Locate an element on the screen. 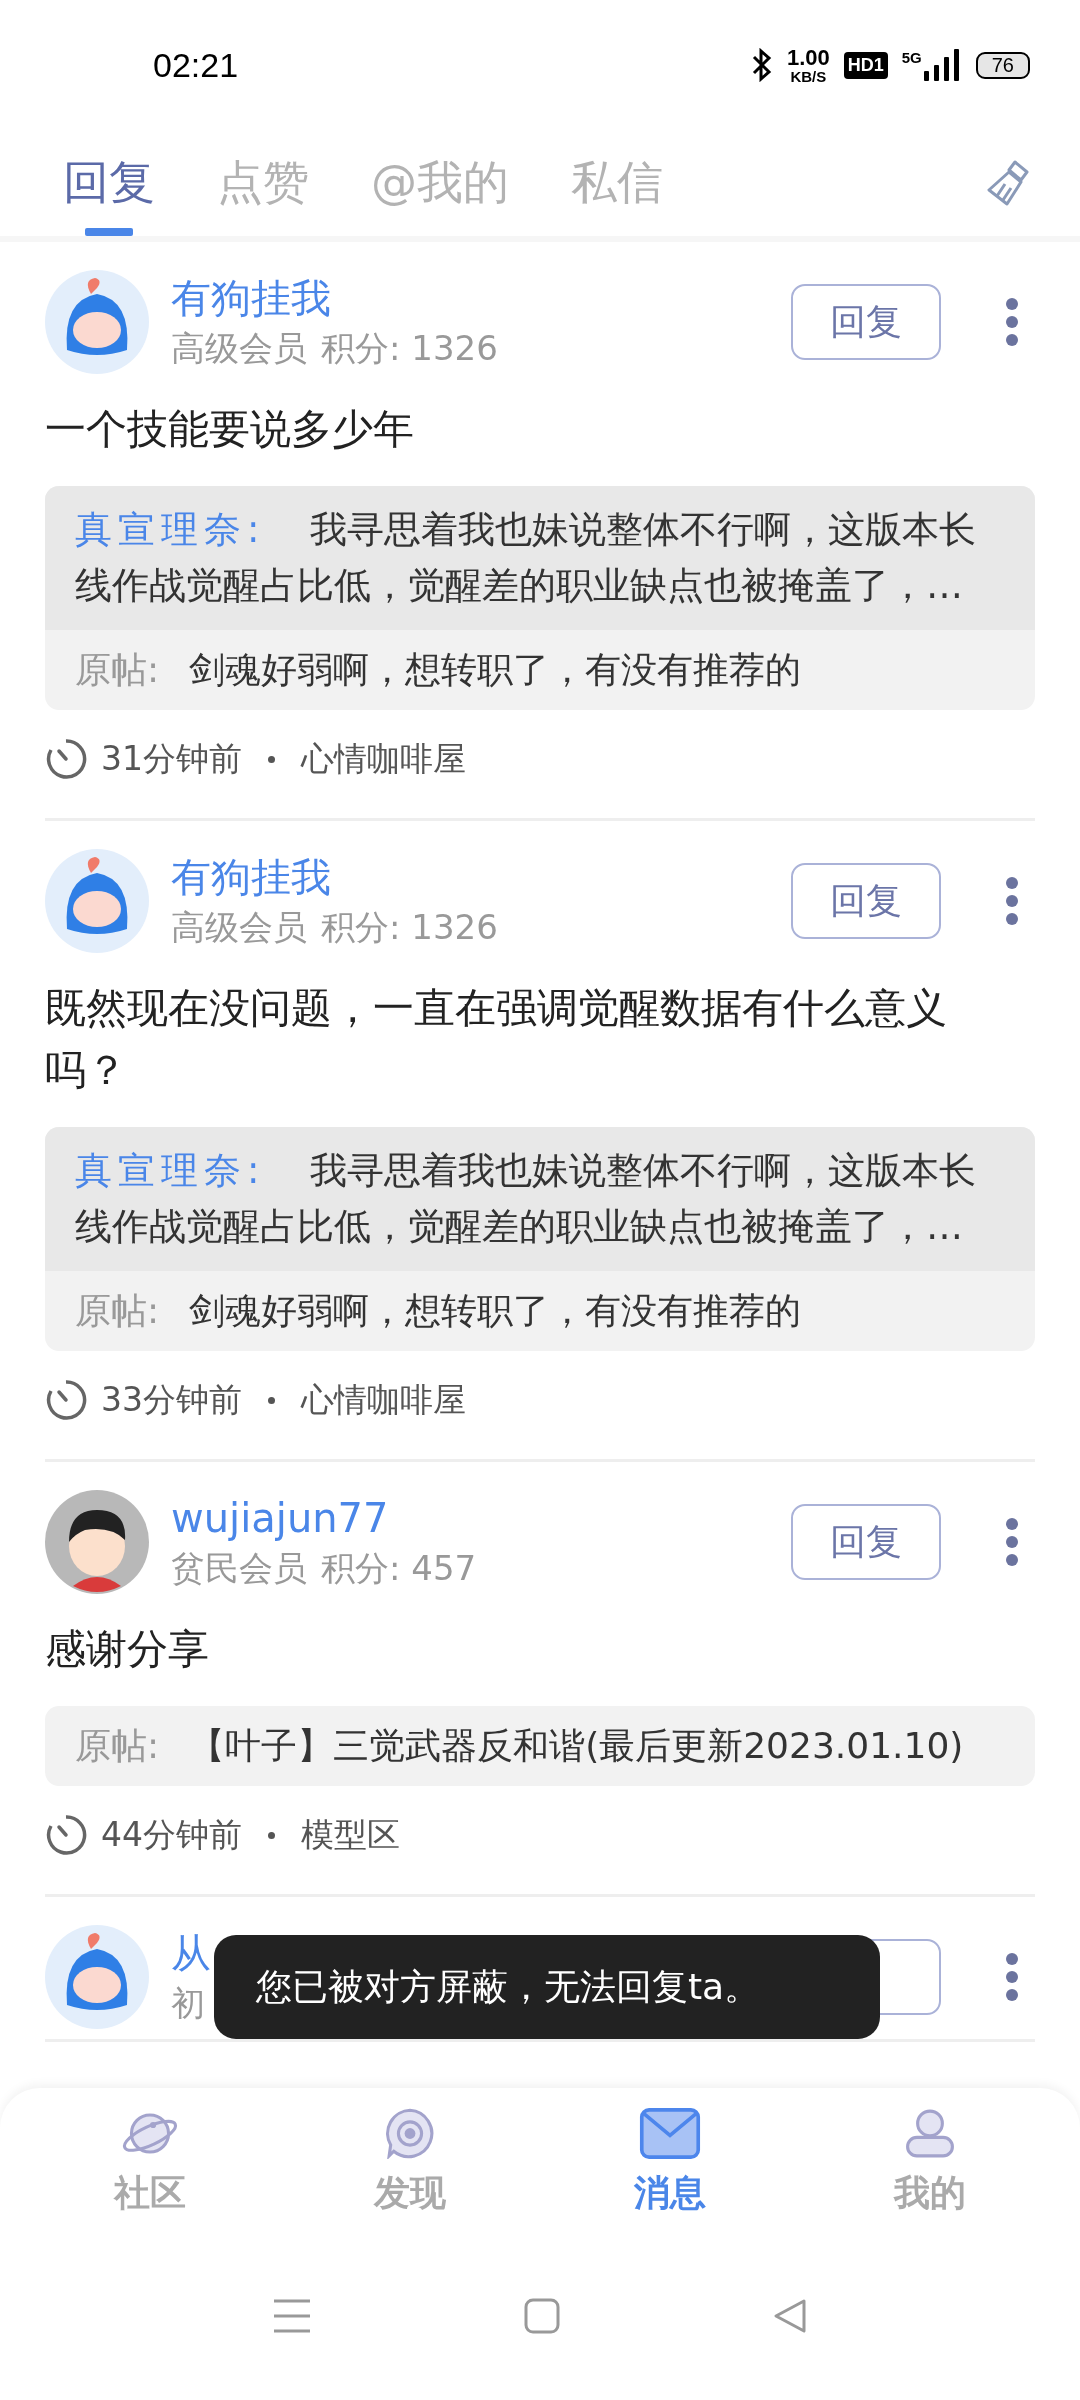  board-name: 模型区 is located at coordinates (350, 1835).